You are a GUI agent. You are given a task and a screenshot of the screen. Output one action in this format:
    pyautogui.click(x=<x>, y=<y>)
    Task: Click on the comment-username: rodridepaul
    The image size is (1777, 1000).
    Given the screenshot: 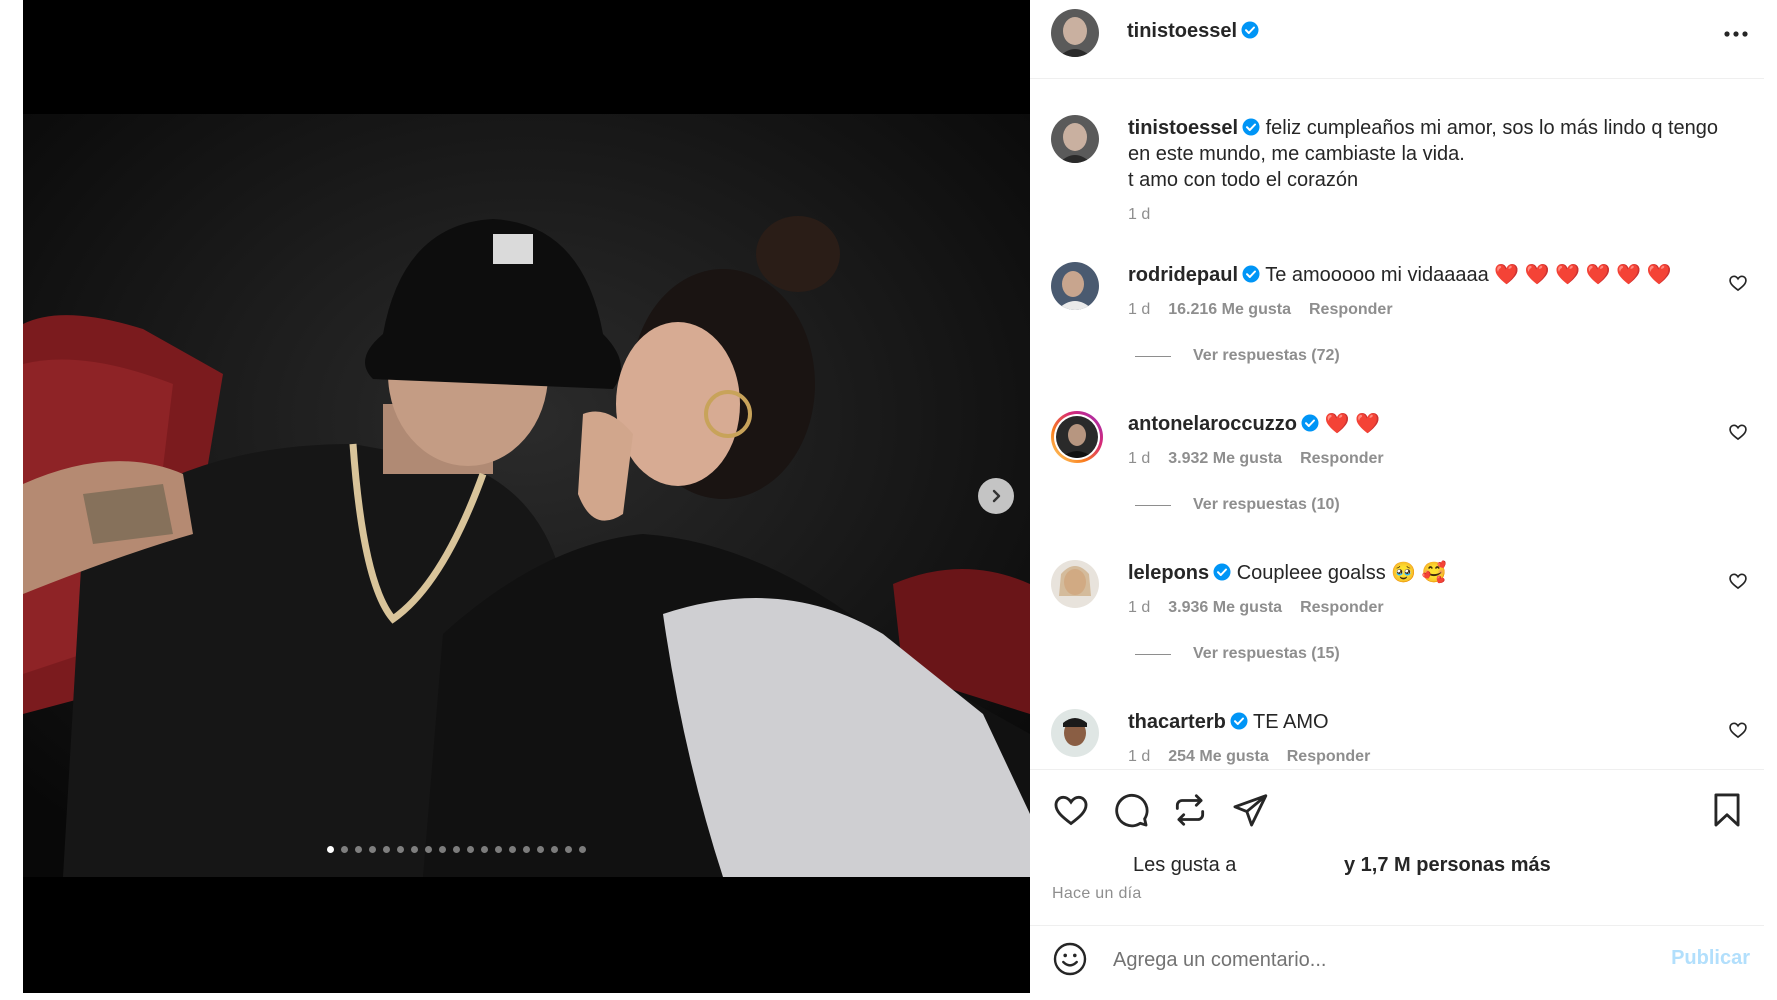 What is the action you would take?
    pyautogui.click(x=1183, y=275)
    